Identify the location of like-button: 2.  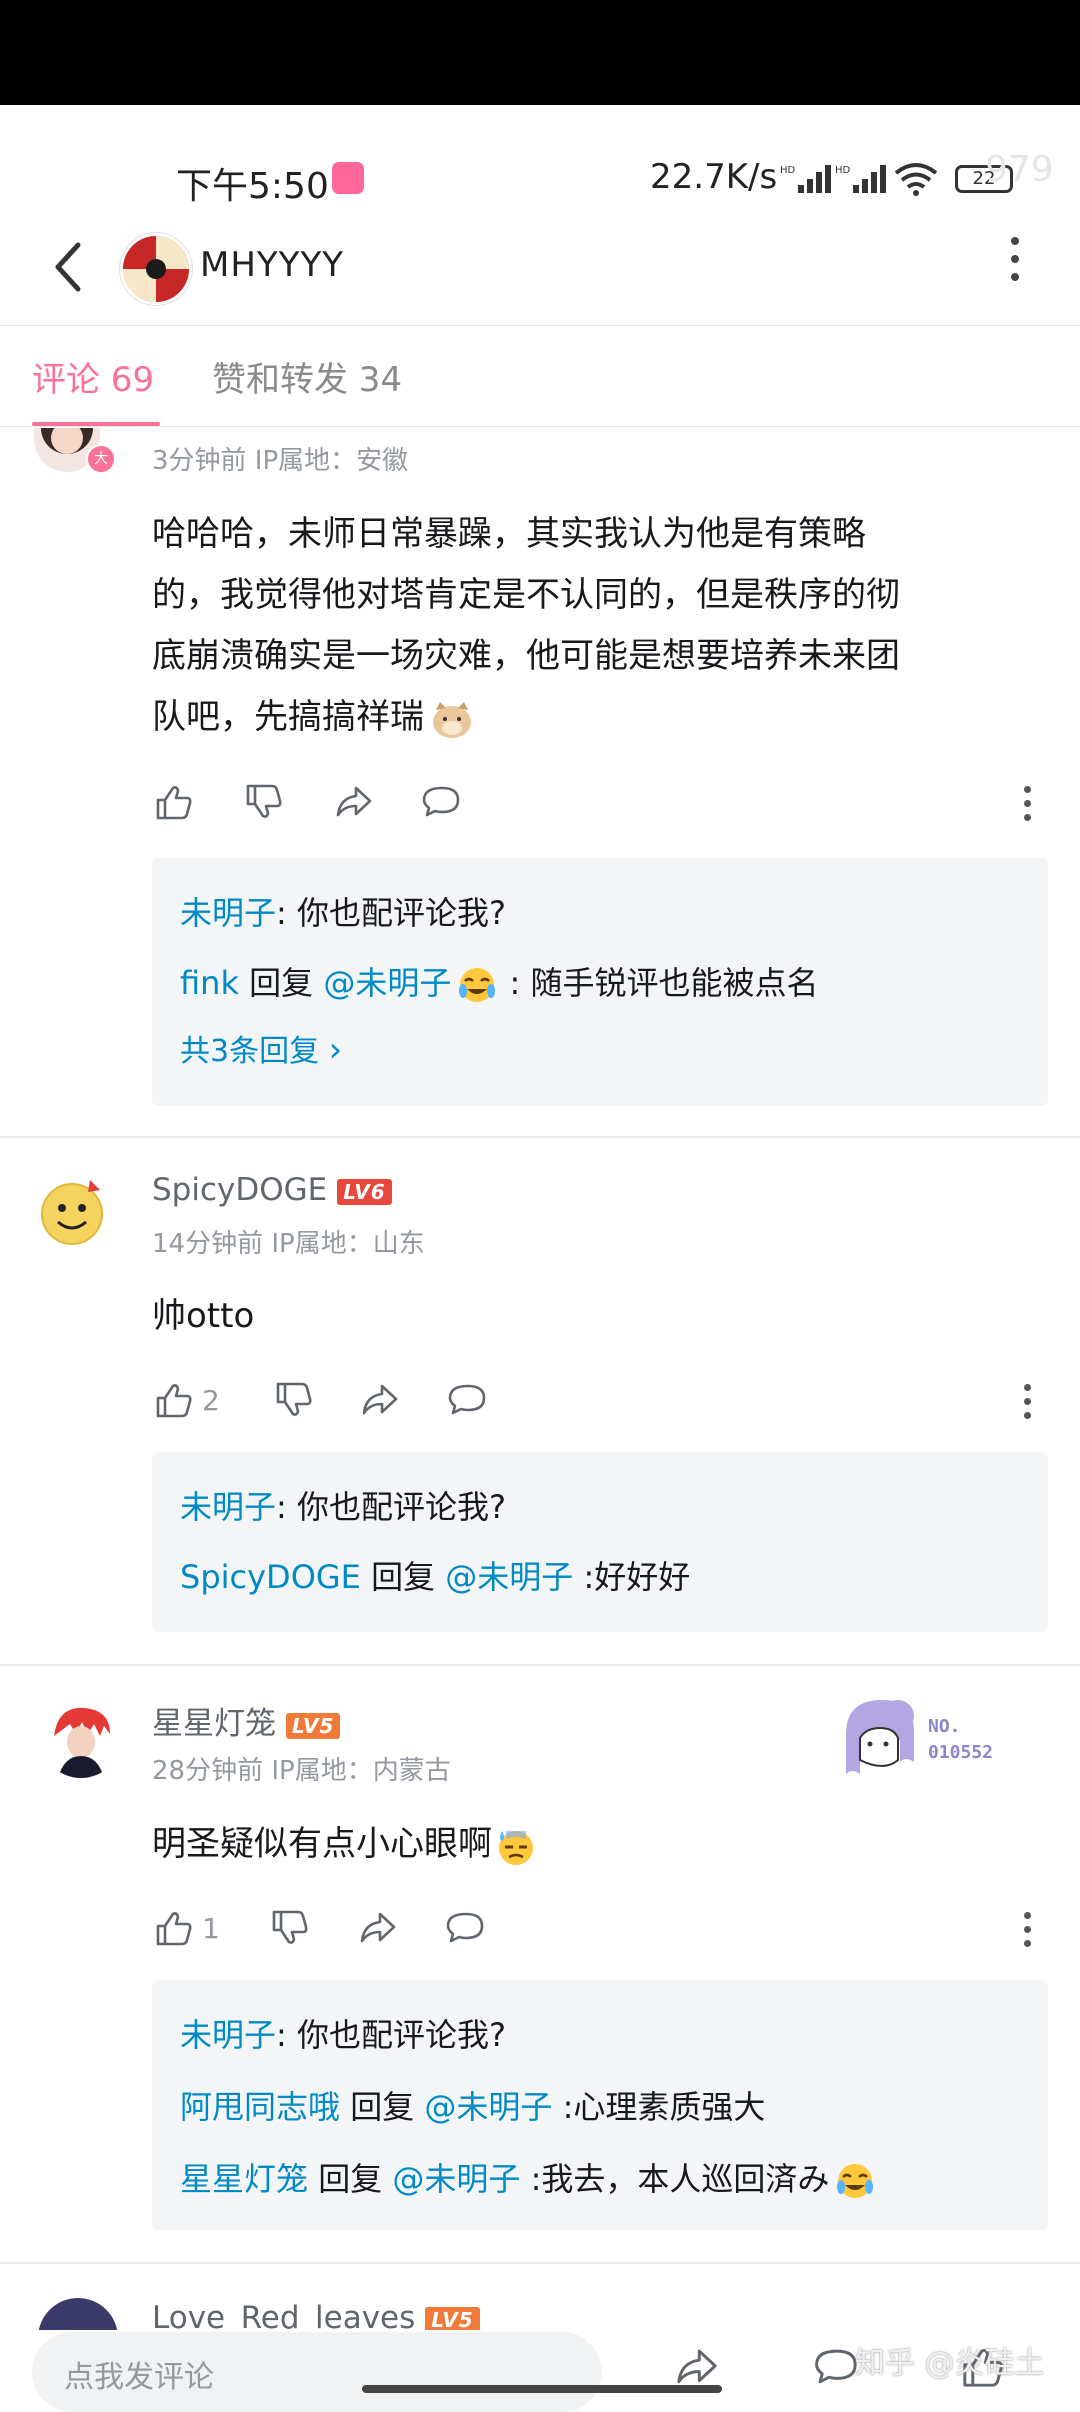
(186, 1400).